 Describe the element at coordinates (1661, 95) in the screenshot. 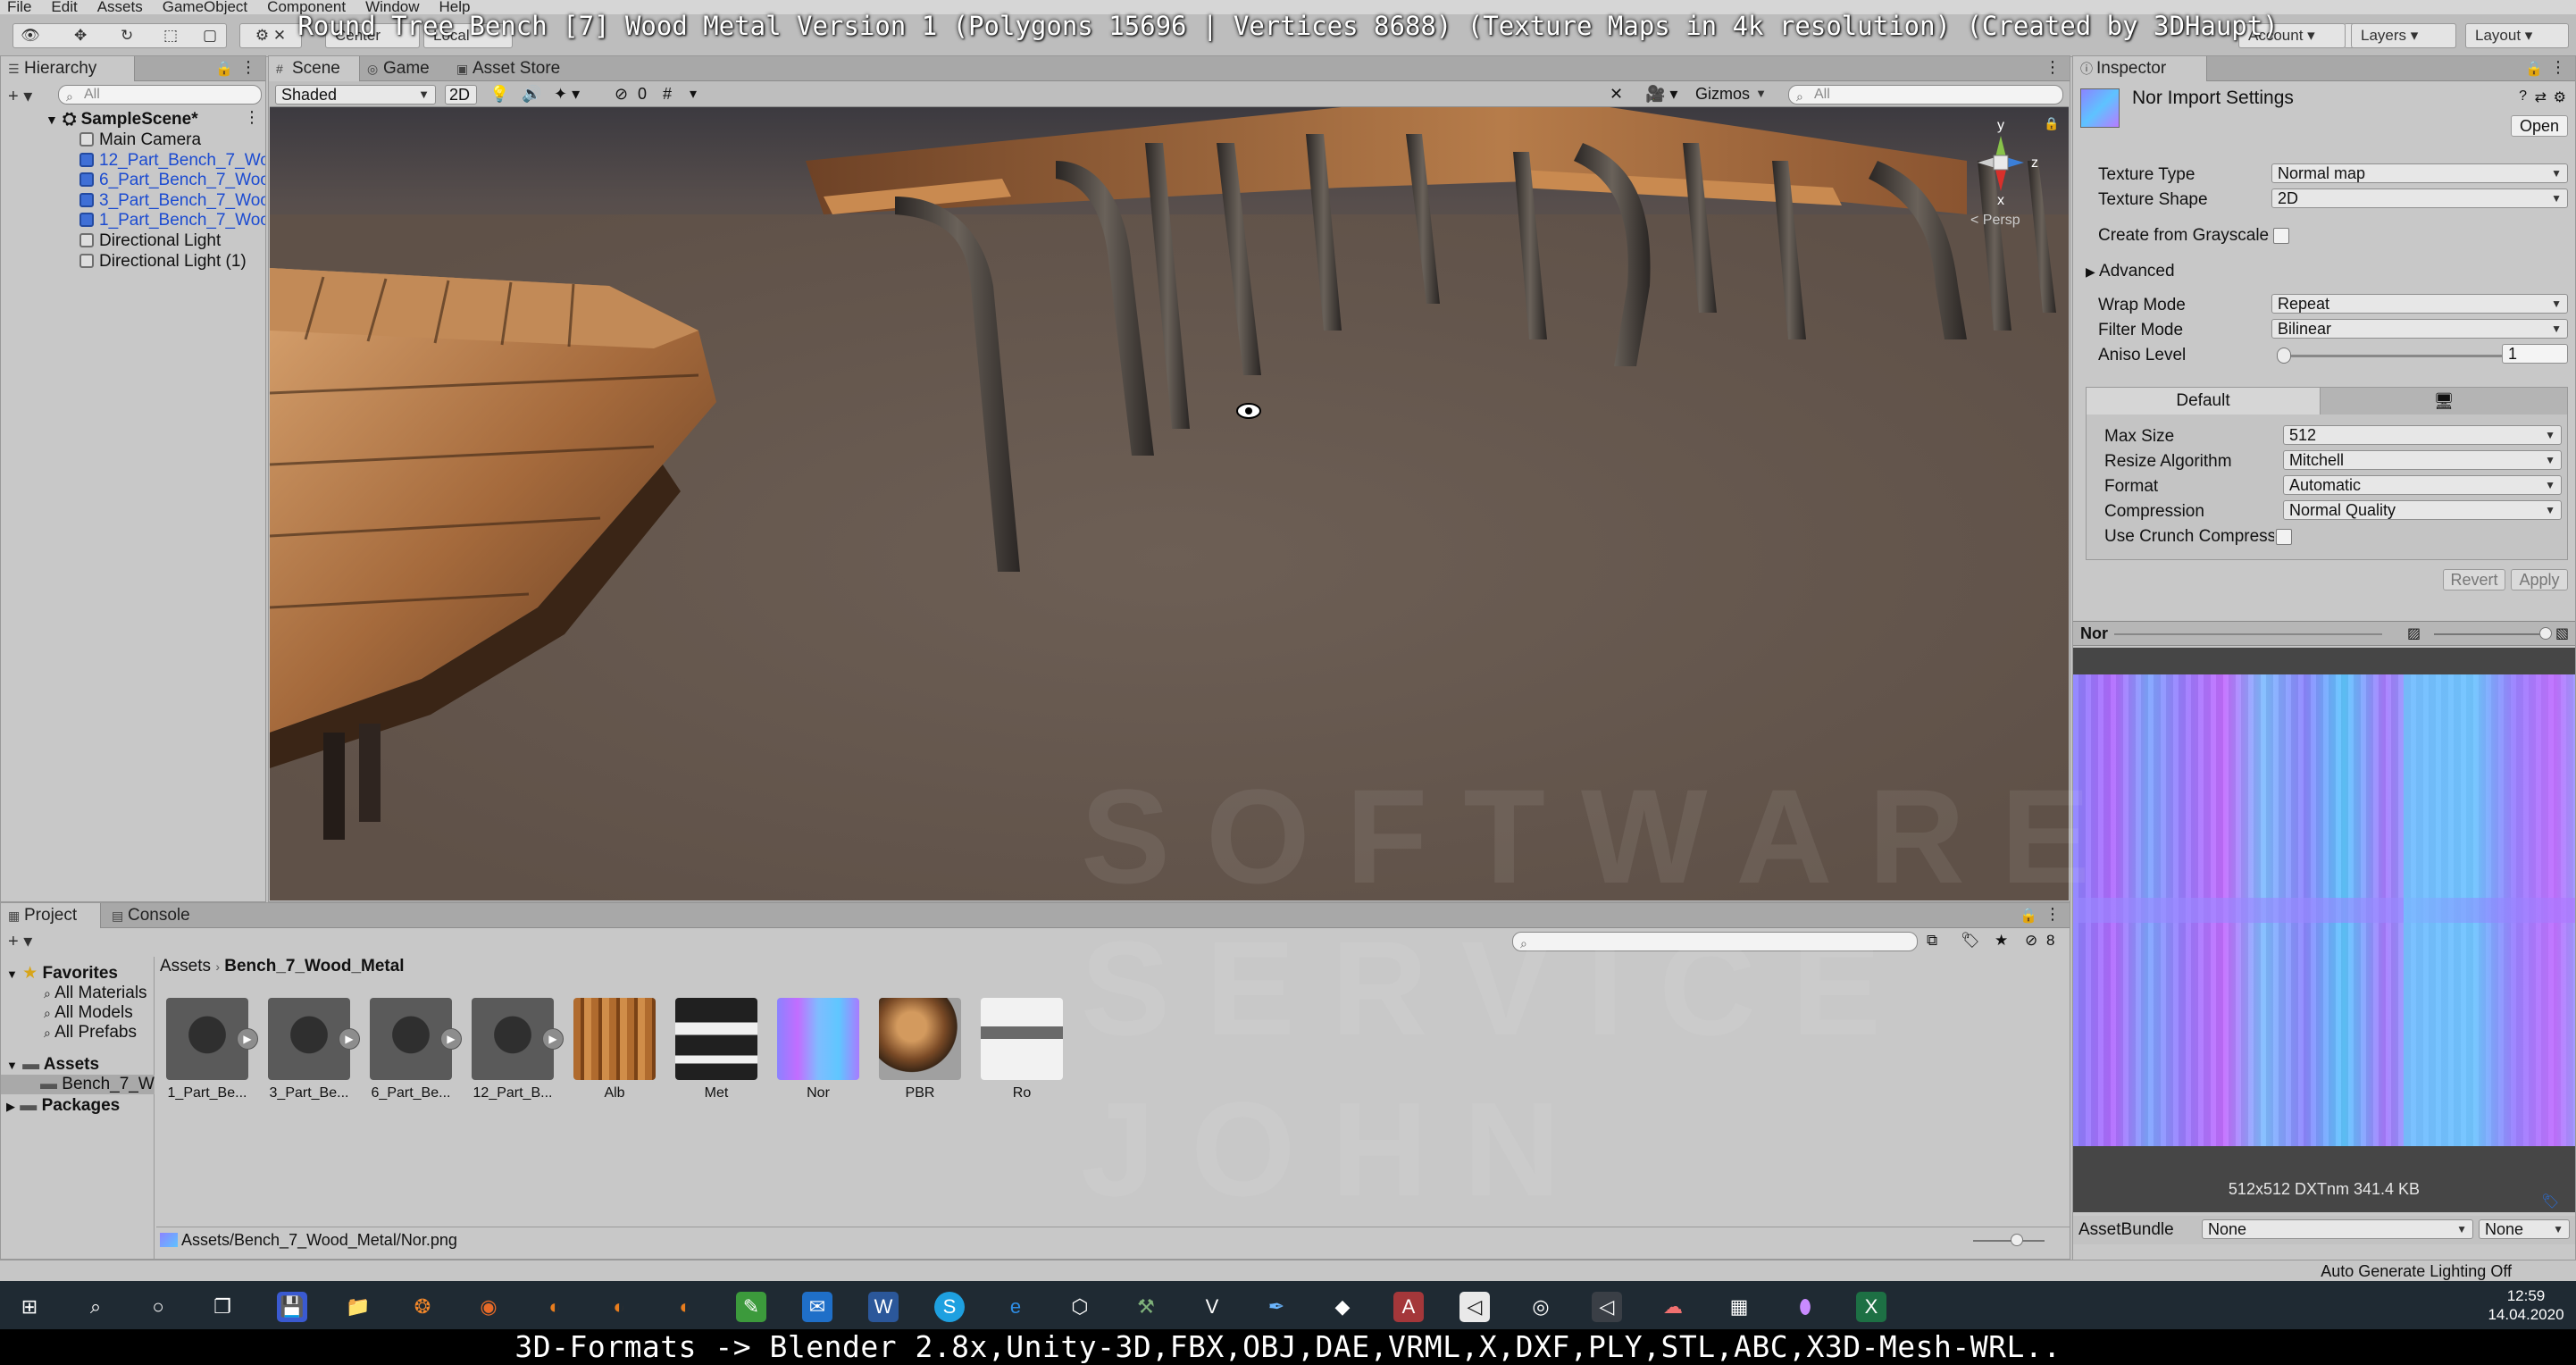

I see `camera-settings-icon: 🎥 ▾` at that location.